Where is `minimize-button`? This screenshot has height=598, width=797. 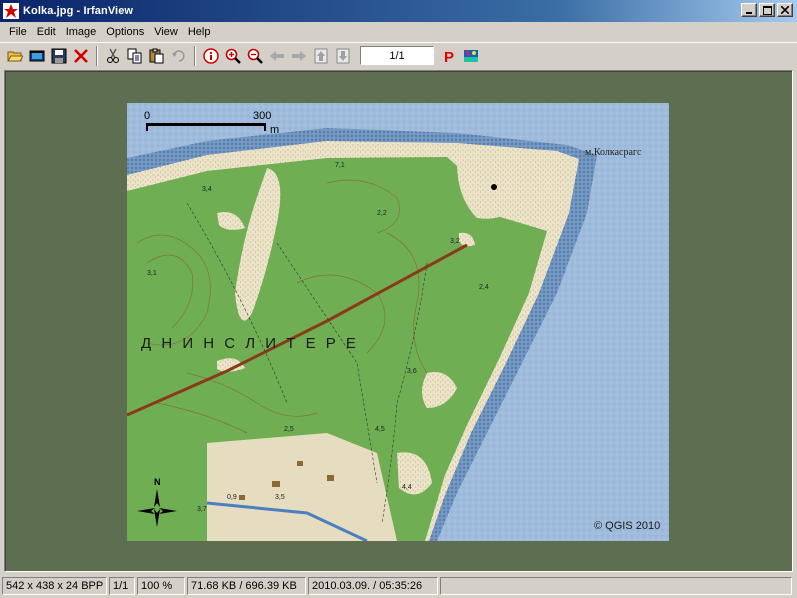
minimize-button is located at coordinates (749, 10).